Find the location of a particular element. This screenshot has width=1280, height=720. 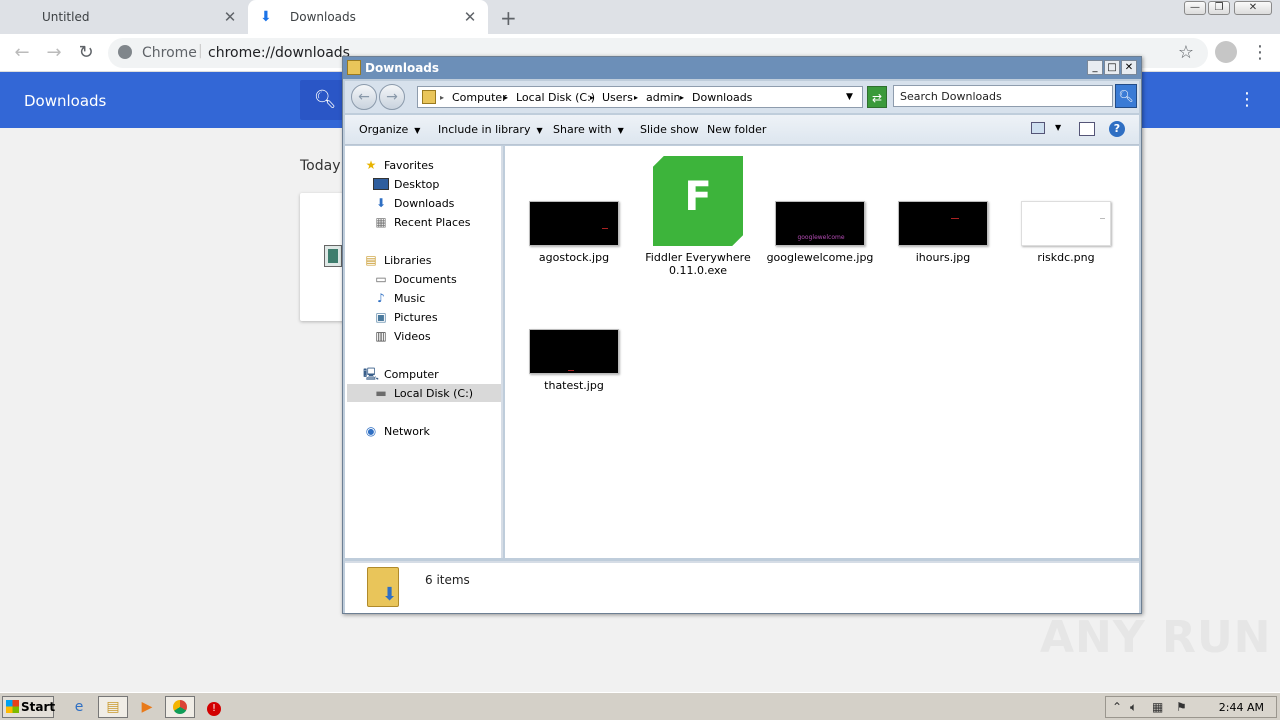

tab-downloads: ⬇ Downloads ✕ is located at coordinates (368, 17).